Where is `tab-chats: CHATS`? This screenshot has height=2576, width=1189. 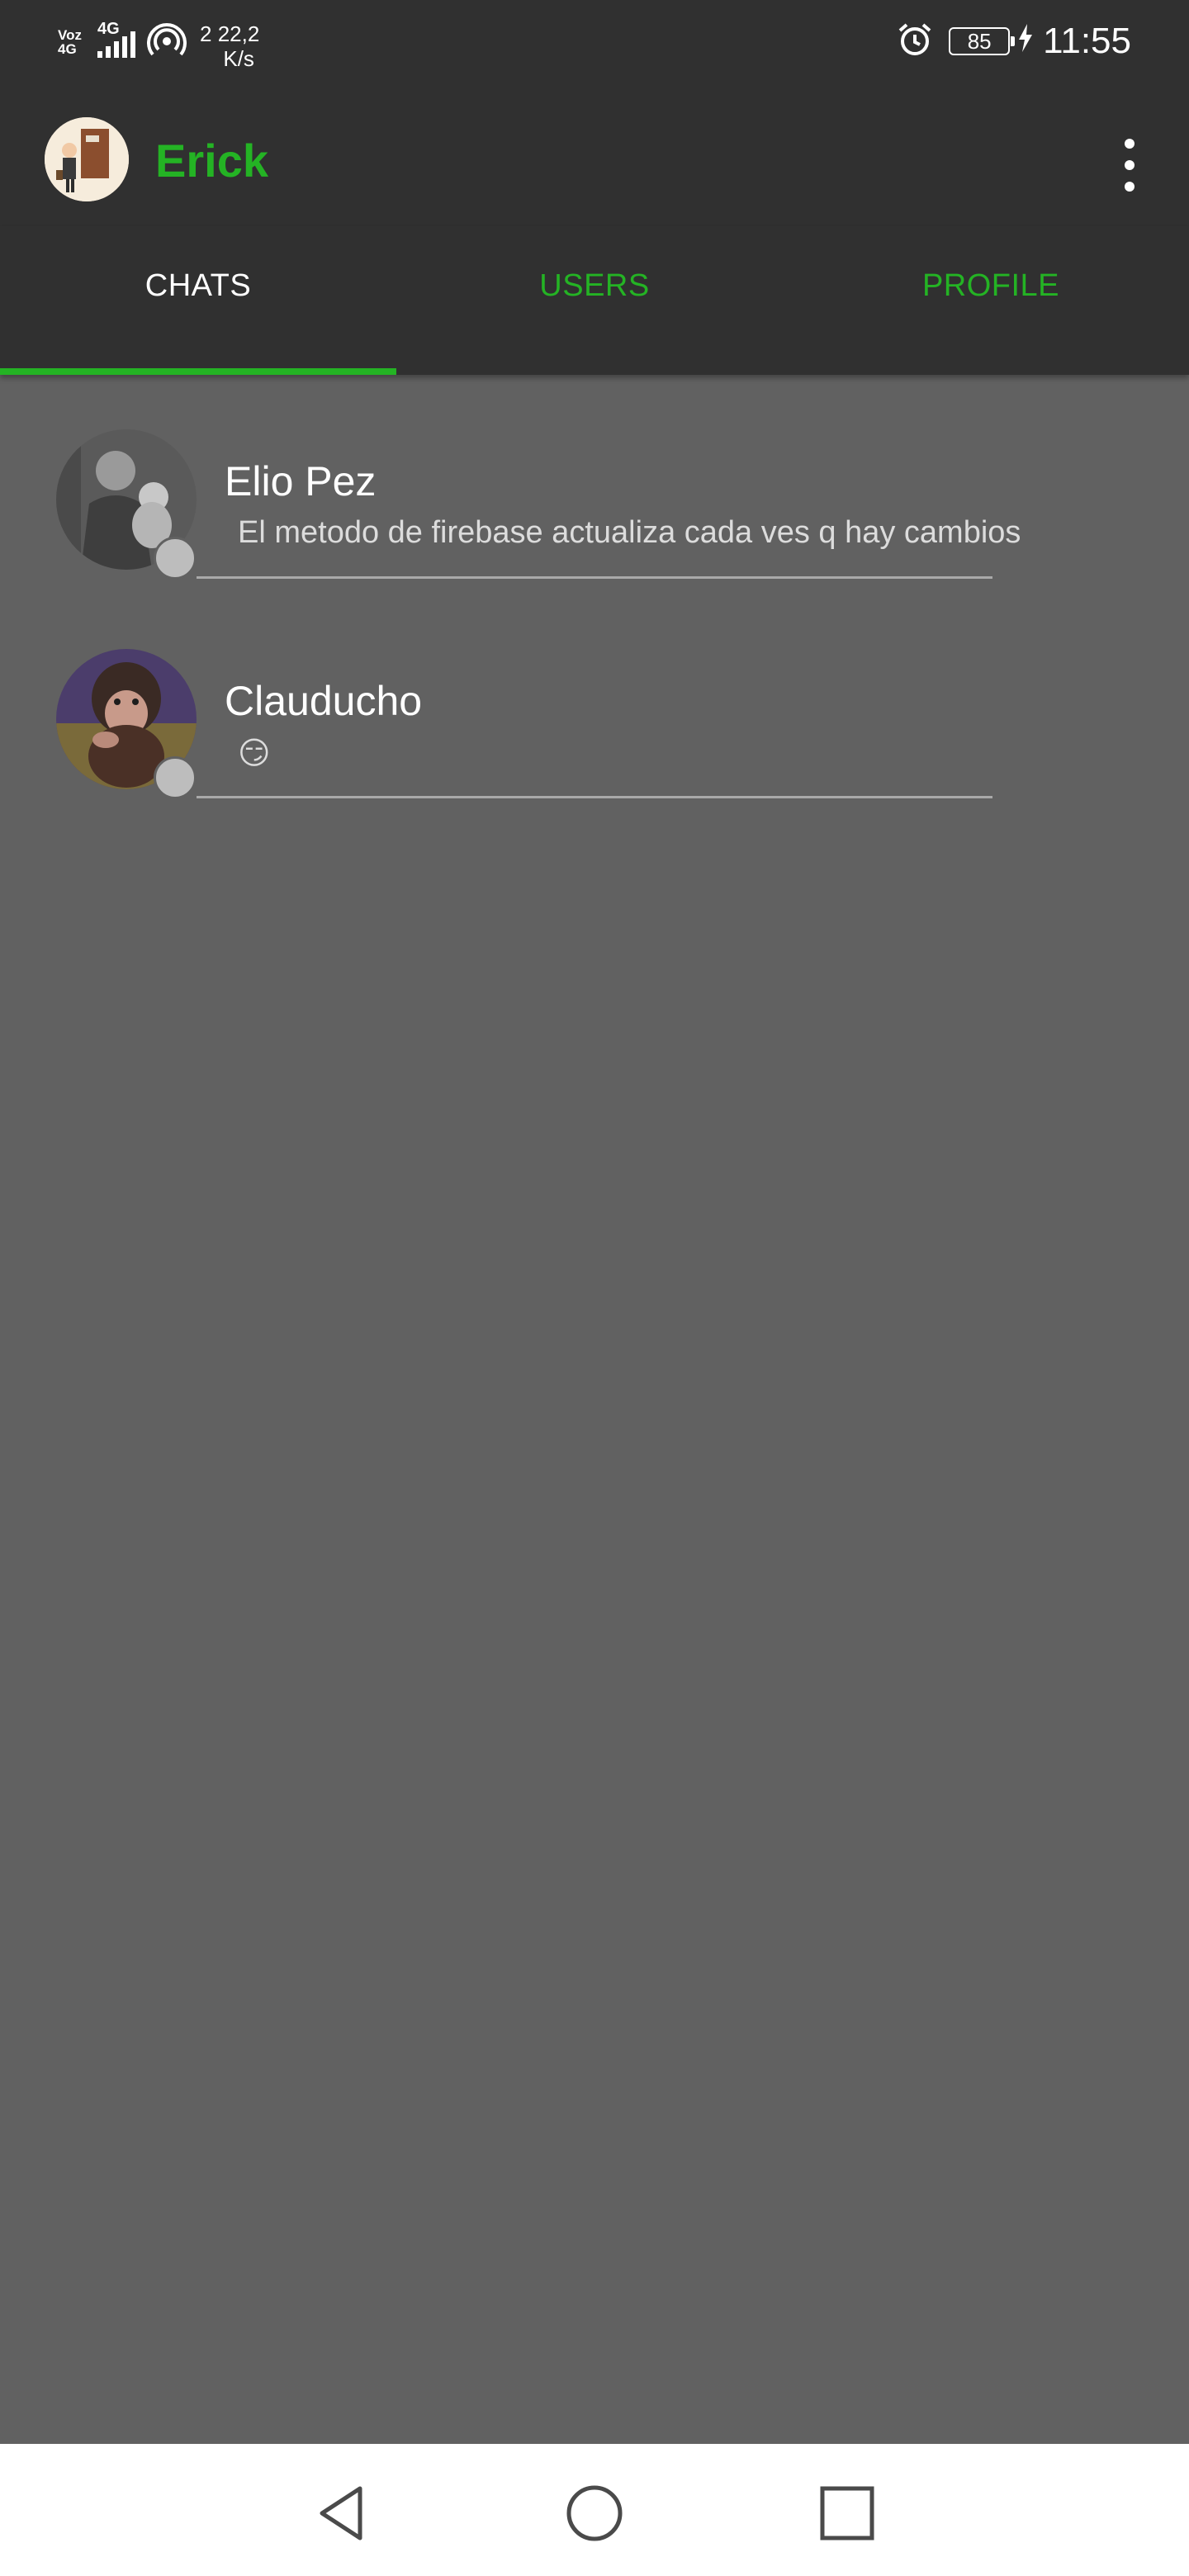
tab-chats: CHATS is located at coordinates (198, 300).